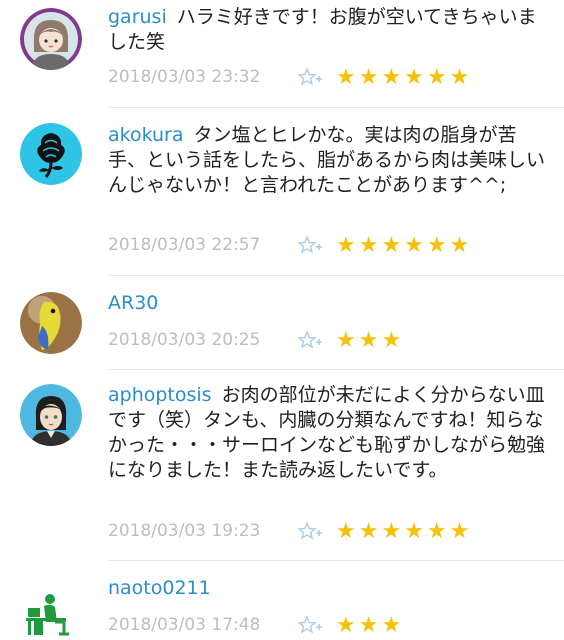 The width and height of the screenshot is (564, 640). I want to click on comment-meta: 2018/03/03 23:32 ★★★★★★, so click(290, 77).